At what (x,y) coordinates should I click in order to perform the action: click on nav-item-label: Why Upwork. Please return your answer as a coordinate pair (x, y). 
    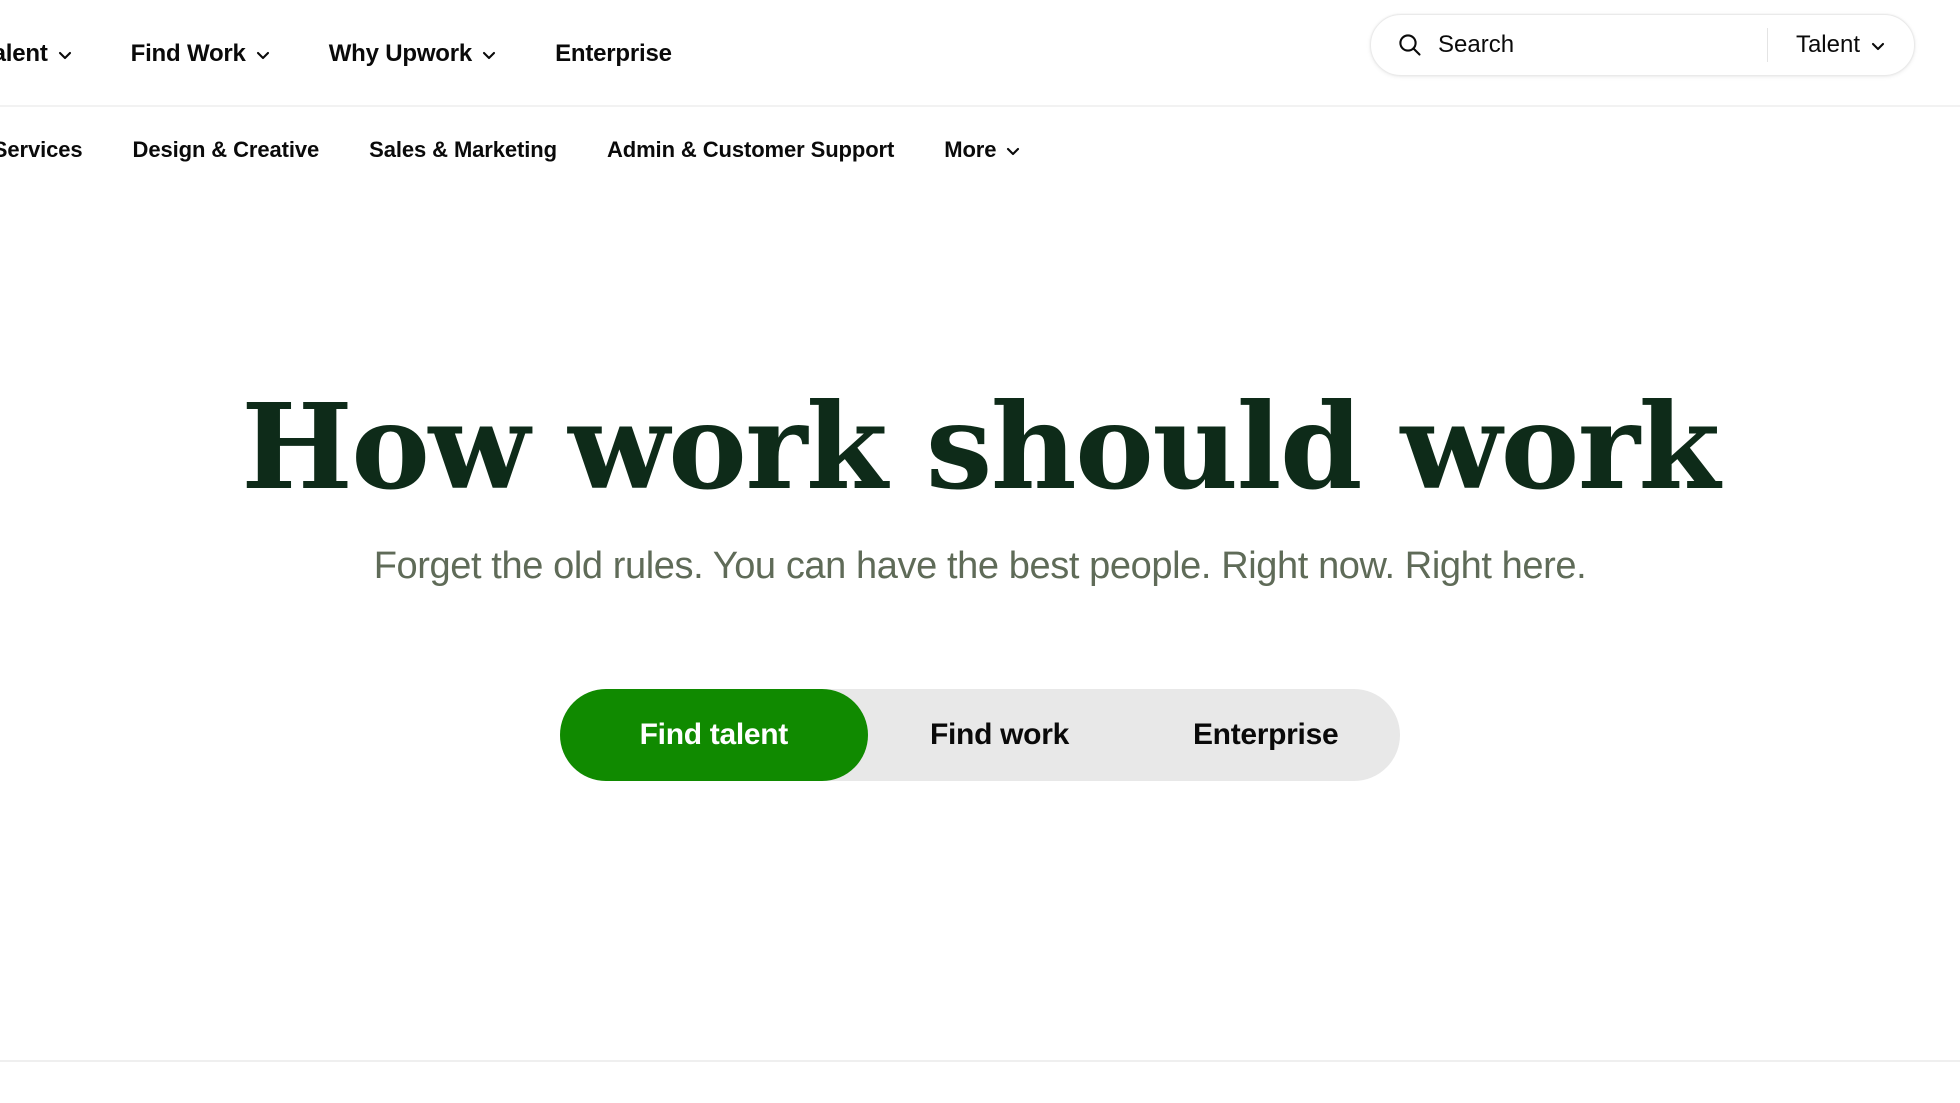
    Looking at the image, I should click on (400, 53).